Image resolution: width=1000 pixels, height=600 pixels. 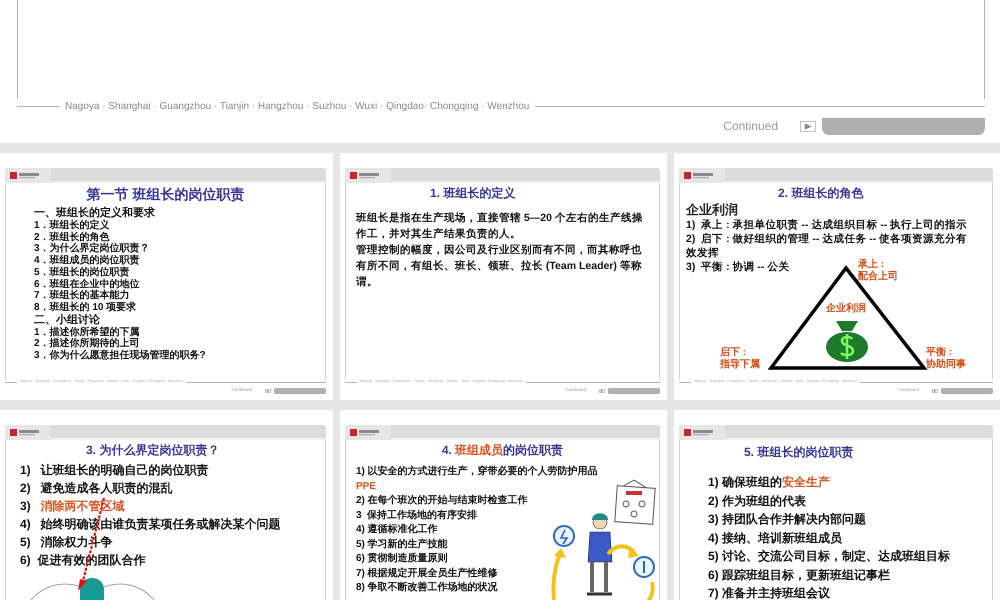 What do you see at coordinates (827, 225) in the screenshot?
I see `list-item: 1) 承上 : 承担单位职责 -- 达成组织目标 -- 执行上司的指示` at bounding box center [827, 225].